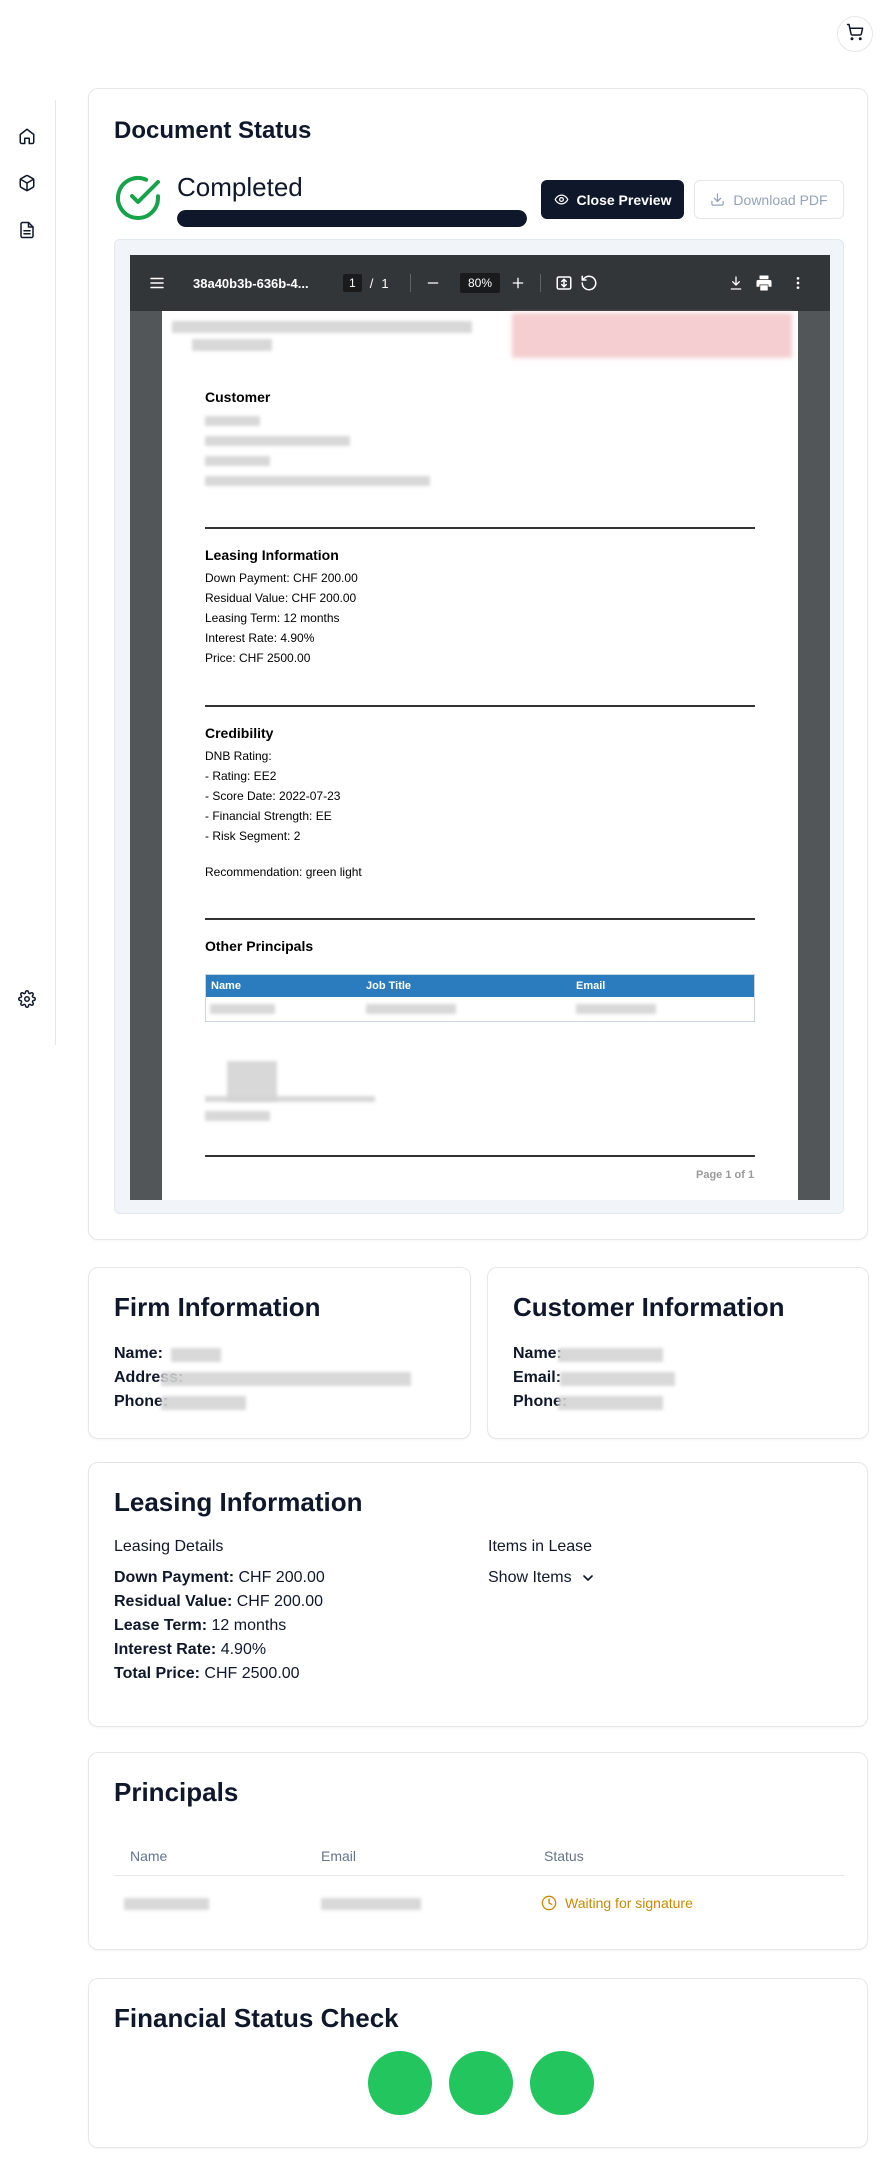  I want to click on sidebar-item-products, so click(27, 183).